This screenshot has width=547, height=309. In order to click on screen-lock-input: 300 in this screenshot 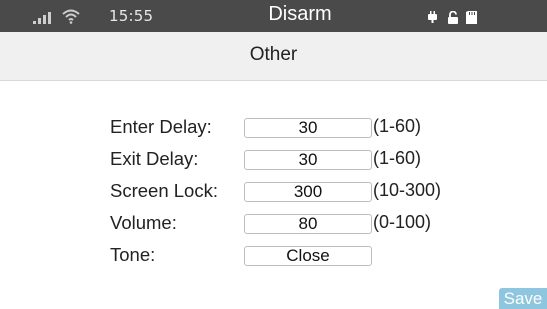, I will do `click(308, 192)`.